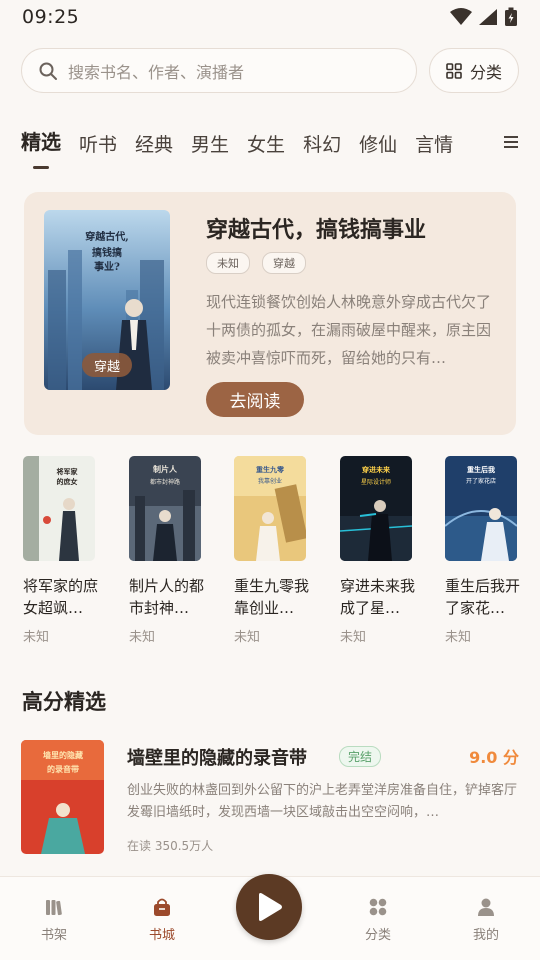 This screenshot has height=960, width=540. Describe the element at coordinates (376, 508) in the screenshot. I see `book-cover: 穿进未来 星际设计师` at that location.